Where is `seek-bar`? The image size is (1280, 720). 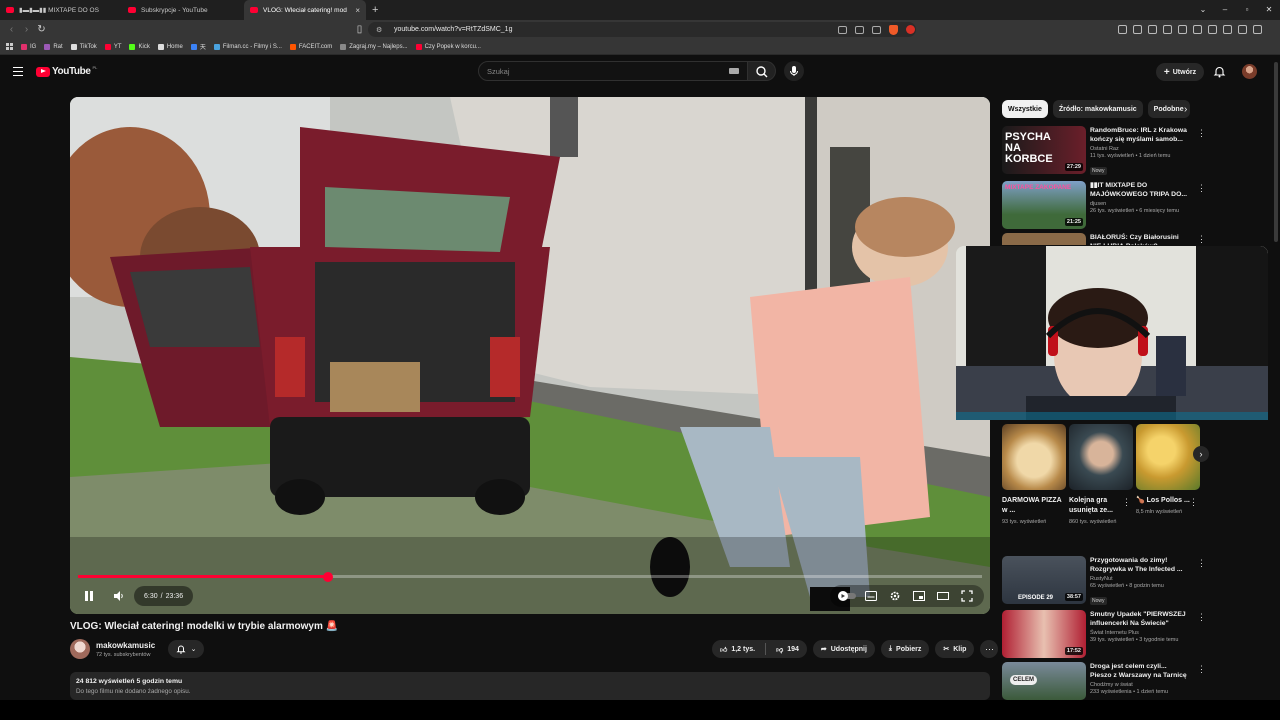 seek-bar is located at coordinates (530, 576).